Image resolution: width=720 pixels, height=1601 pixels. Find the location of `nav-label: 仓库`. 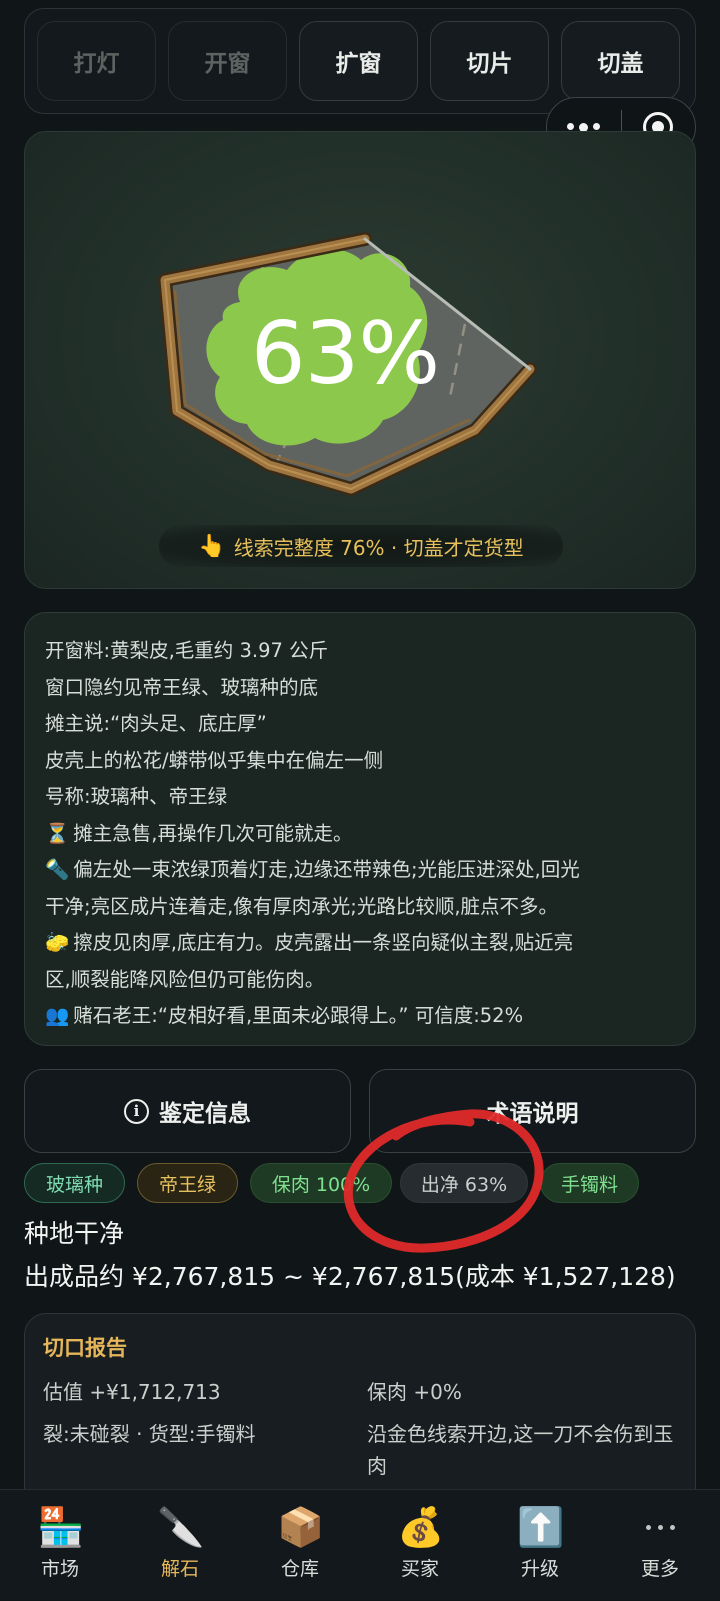

nav-label: 仓库 is located at coordinates (299, 1569).